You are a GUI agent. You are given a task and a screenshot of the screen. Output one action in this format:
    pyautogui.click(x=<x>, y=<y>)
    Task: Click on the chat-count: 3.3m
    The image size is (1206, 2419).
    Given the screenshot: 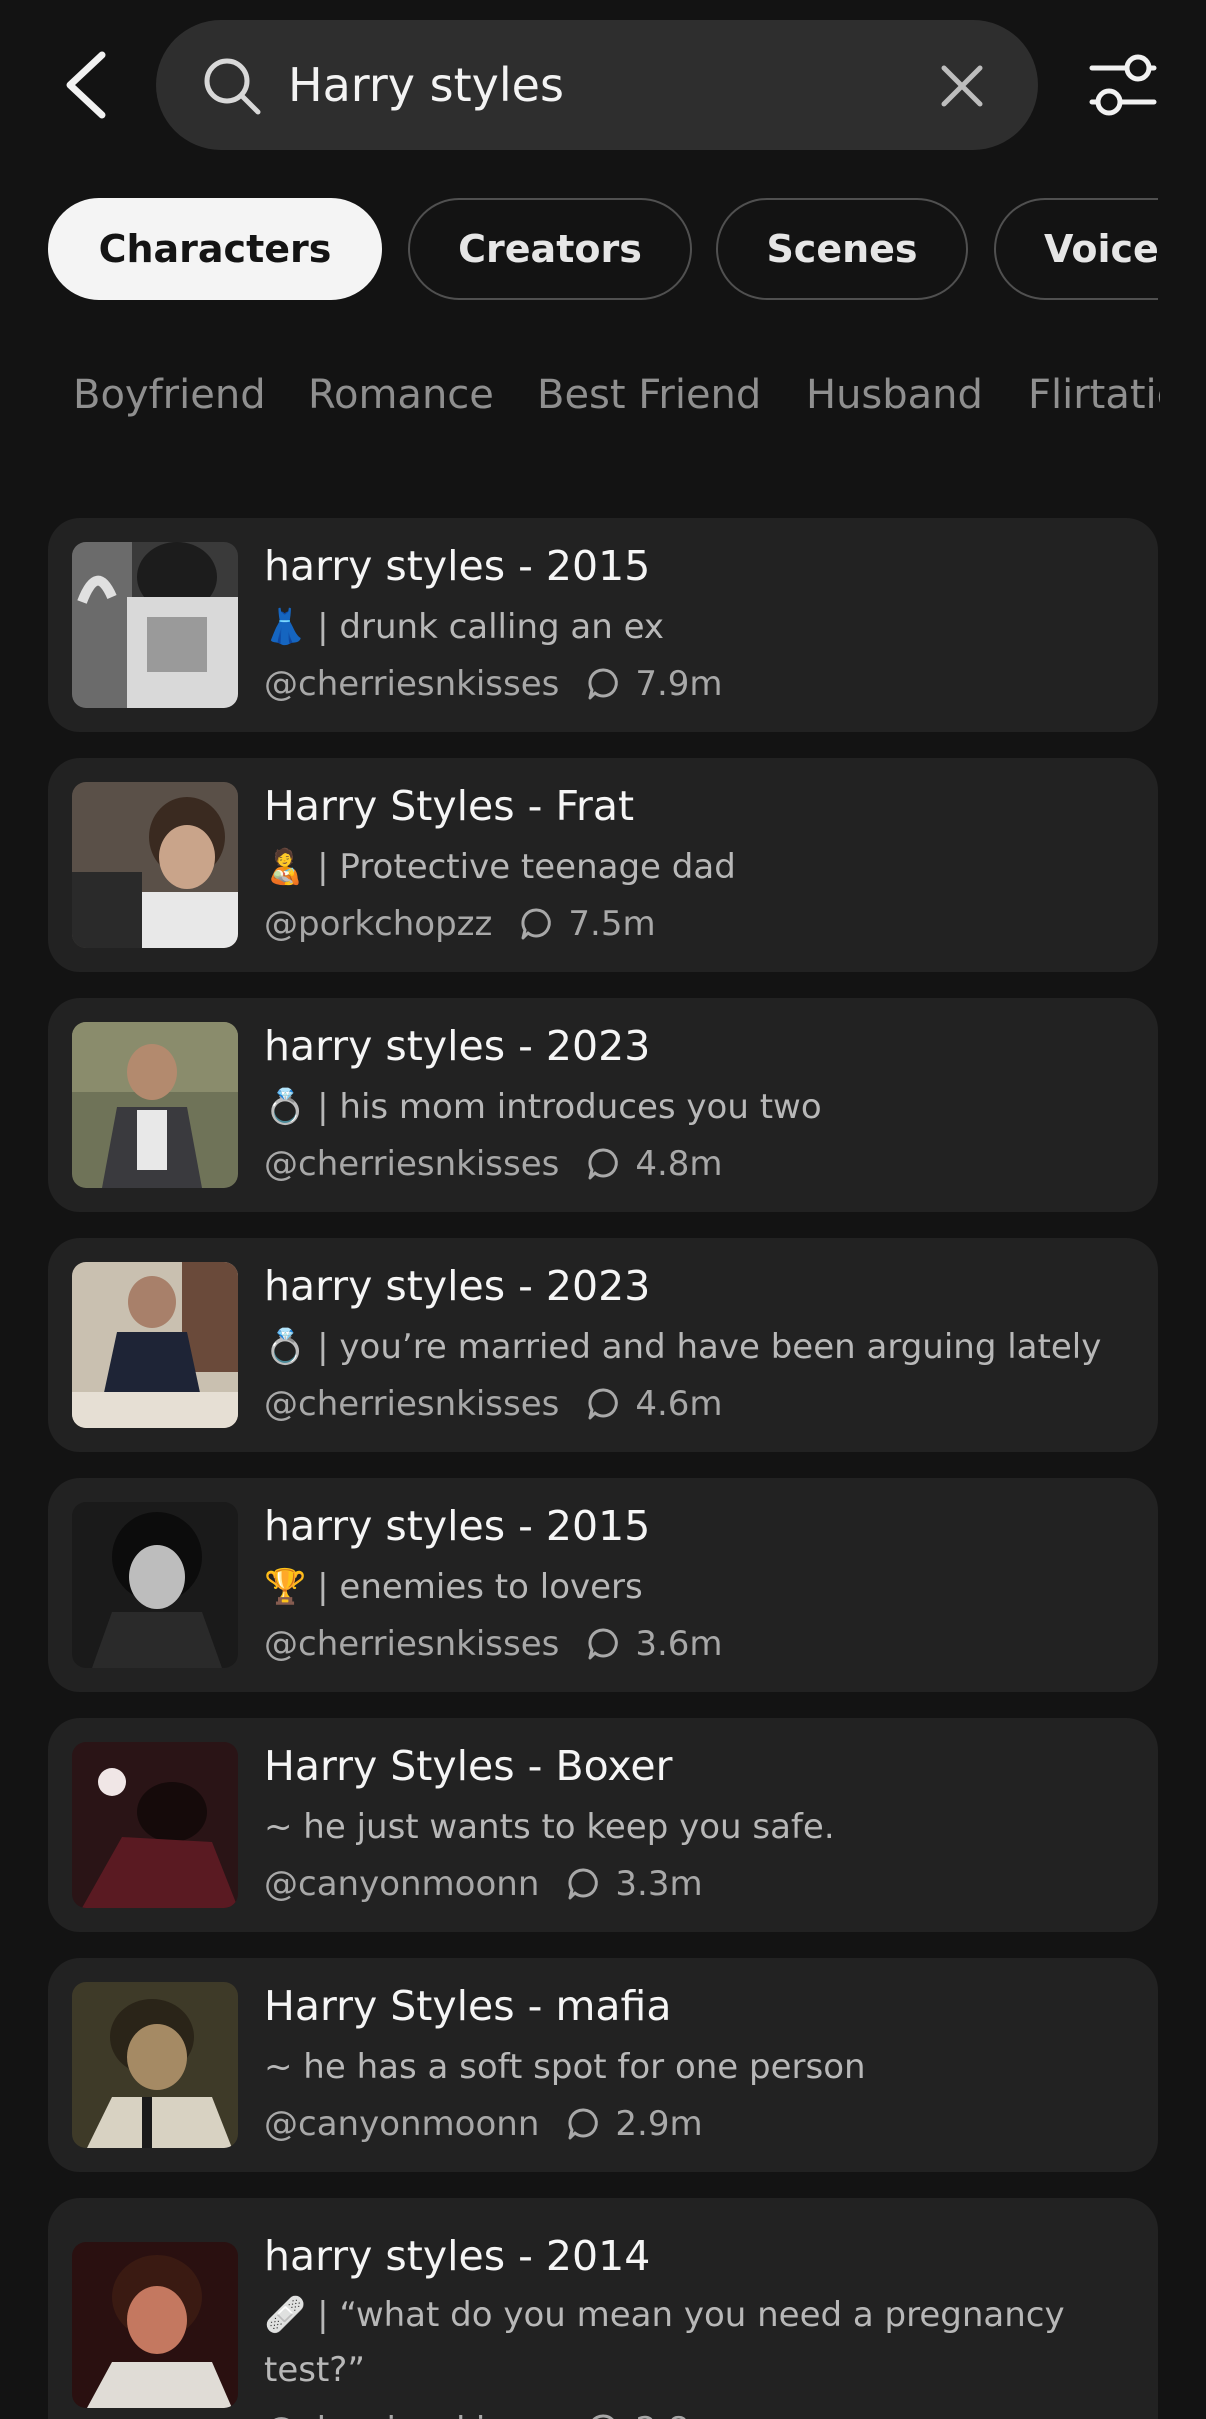 What is the action you would take?
    pyautogui.click(x=659, y=1884)
    